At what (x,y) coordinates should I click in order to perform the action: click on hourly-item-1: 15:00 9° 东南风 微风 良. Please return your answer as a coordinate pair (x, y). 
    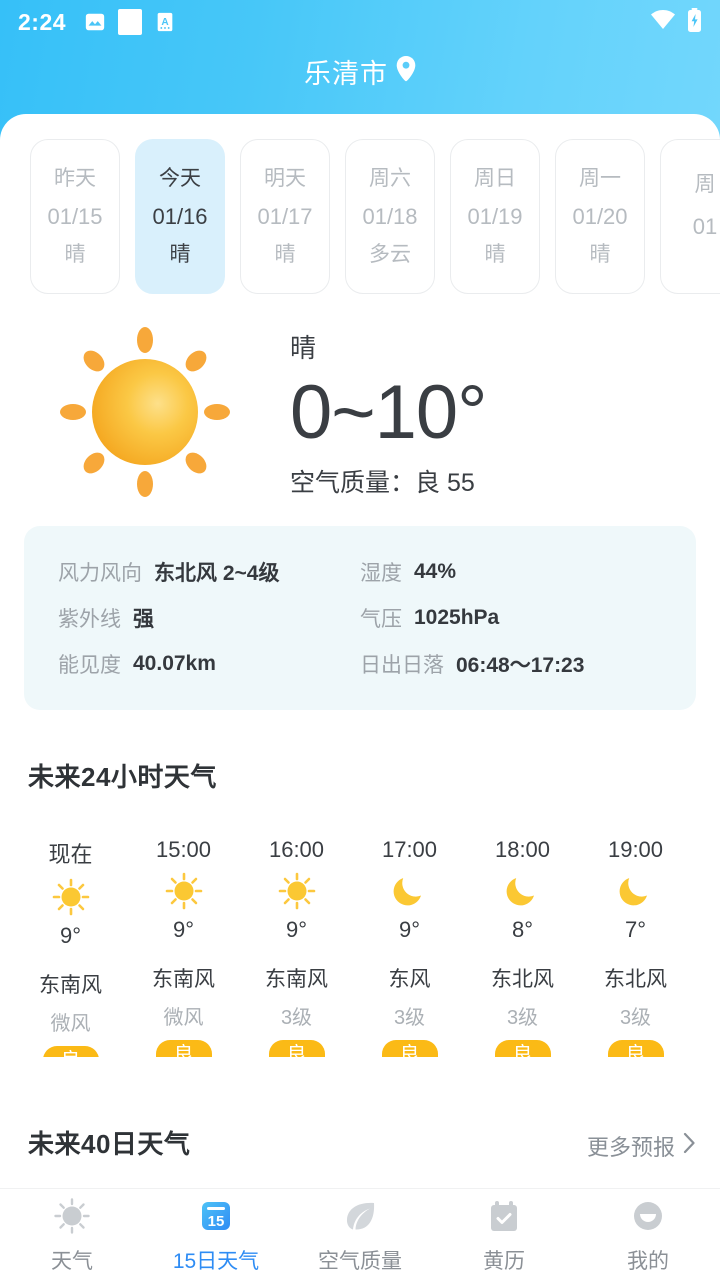
    Looking at the image, I should click on (183, 947).